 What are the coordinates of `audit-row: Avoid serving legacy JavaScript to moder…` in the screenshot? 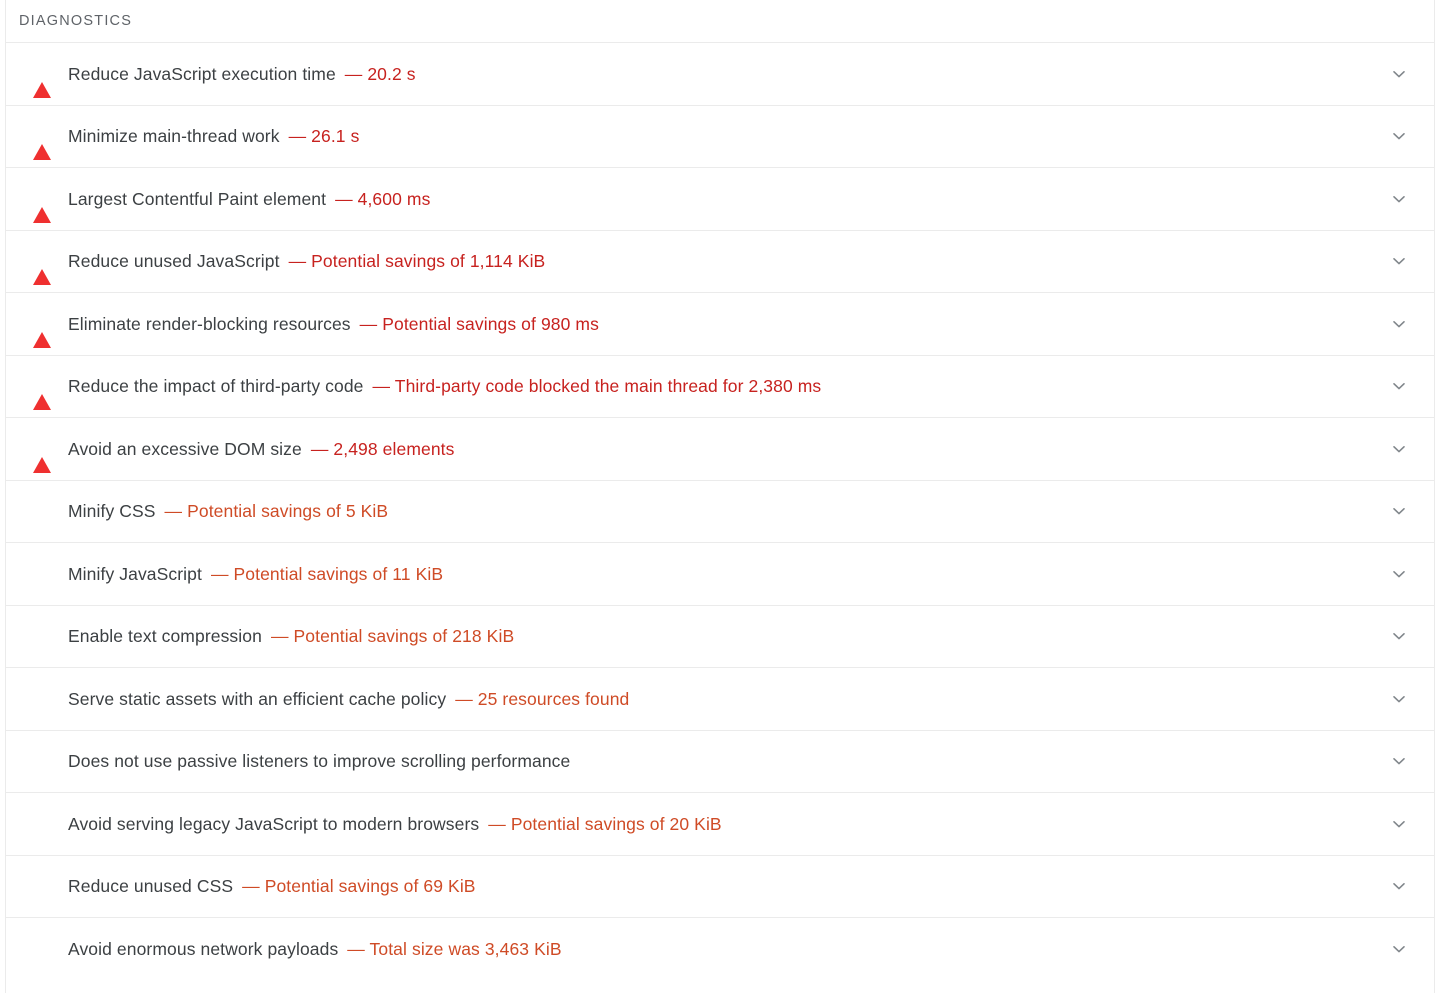 It's located at (720, 823).